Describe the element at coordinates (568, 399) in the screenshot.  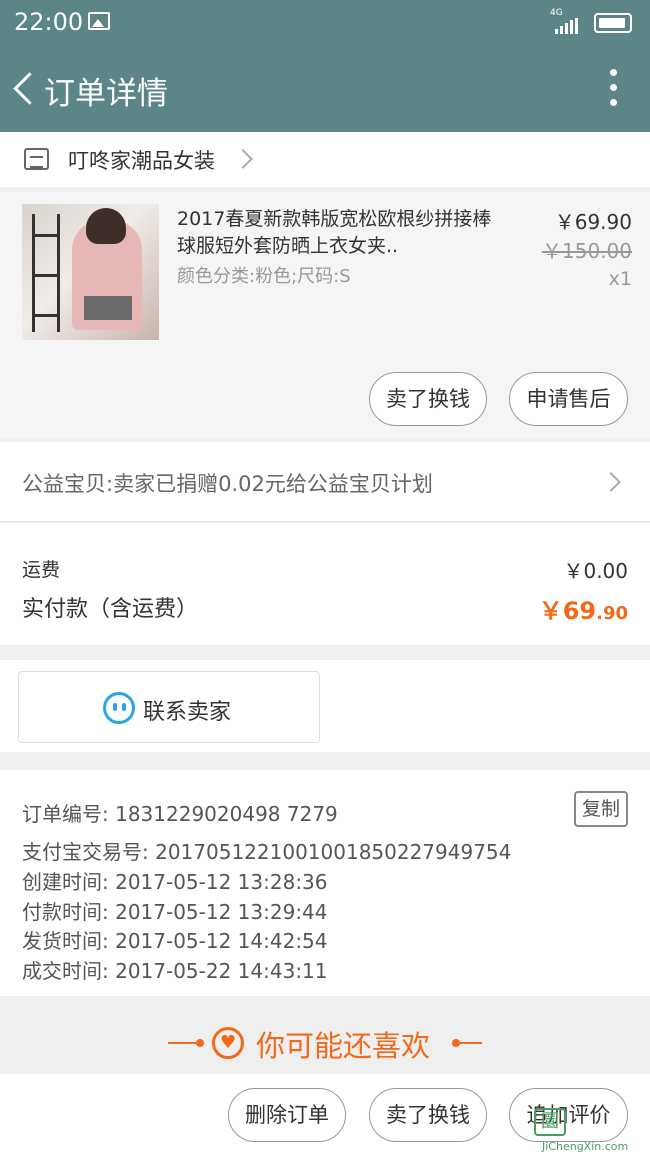
I see `after-sale-button: 申请售后` at that location.